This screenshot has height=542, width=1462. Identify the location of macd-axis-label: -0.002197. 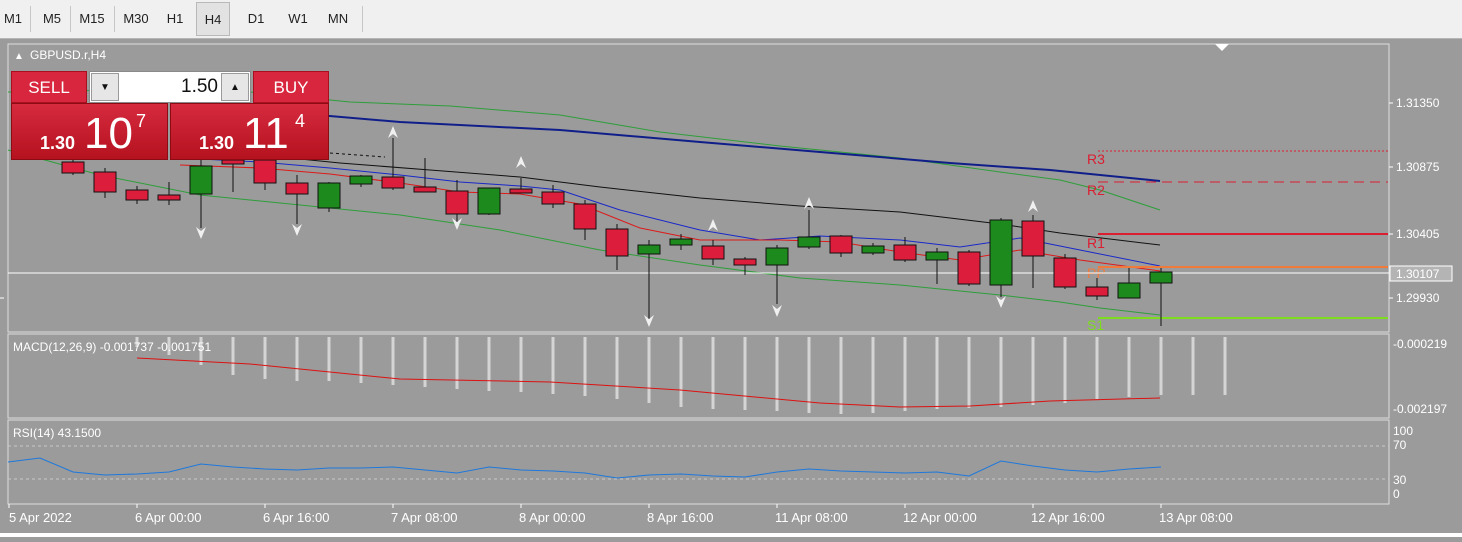
(1420, 409).